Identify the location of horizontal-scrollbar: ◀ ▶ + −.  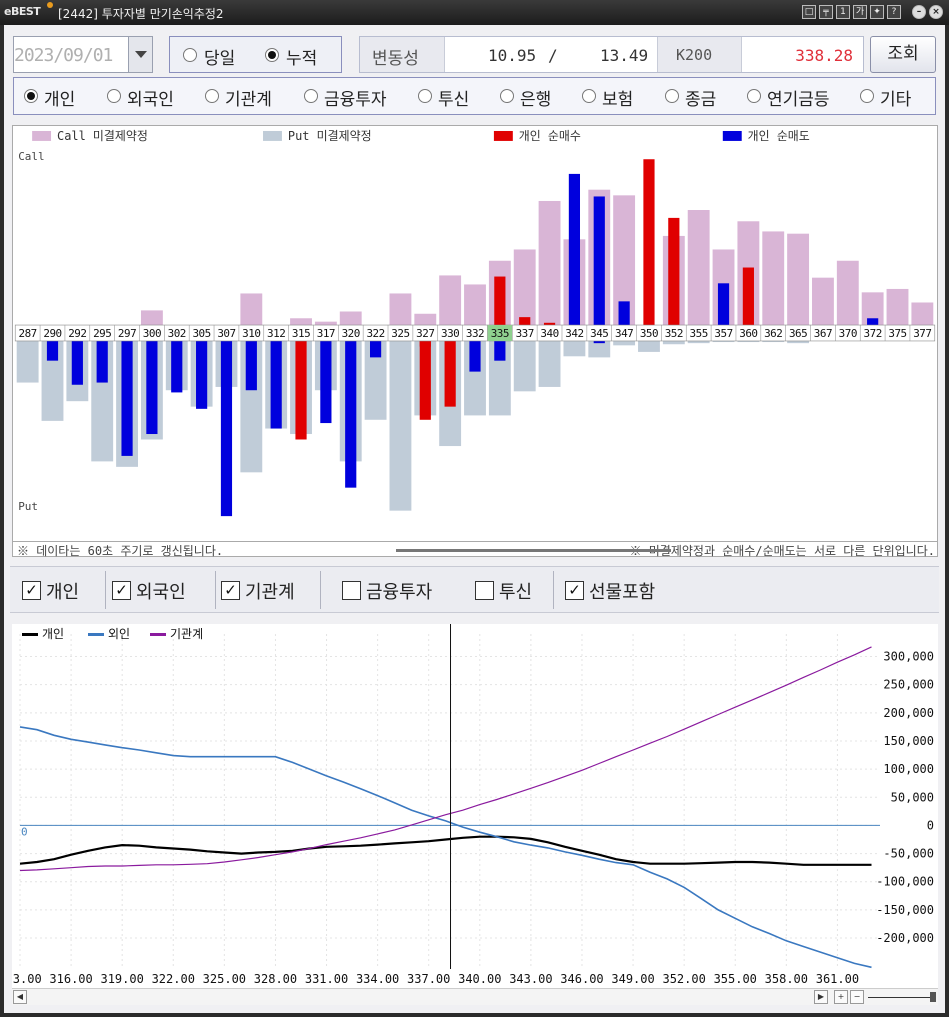
(475, 996).